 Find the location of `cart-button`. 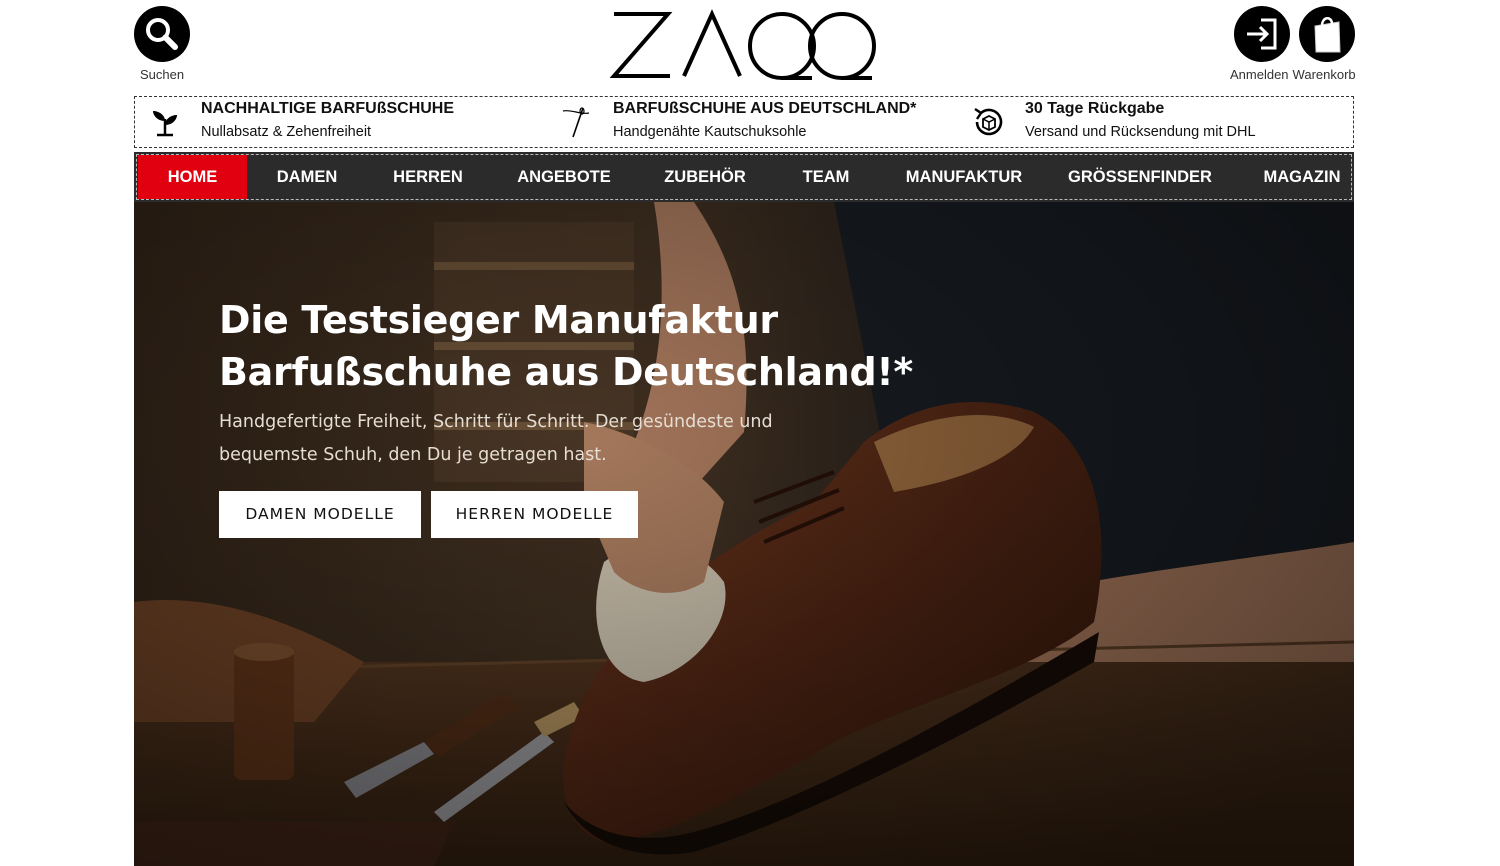

cart-button is located at coordinates (1327, 34).